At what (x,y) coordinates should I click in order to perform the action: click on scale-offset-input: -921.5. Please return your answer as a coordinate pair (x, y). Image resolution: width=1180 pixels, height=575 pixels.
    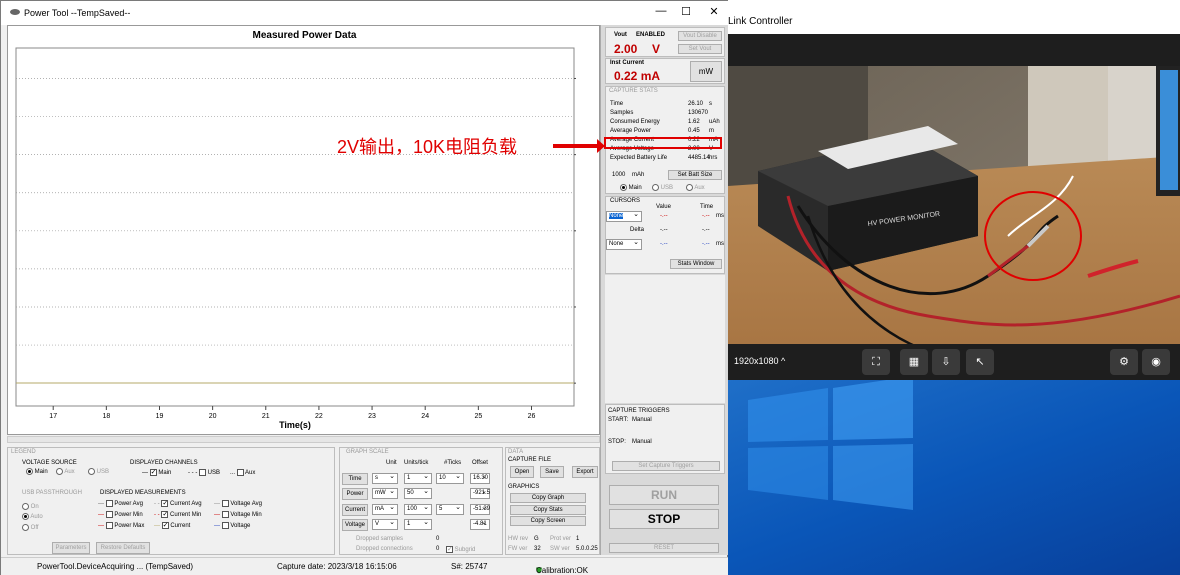
    Looking at the image, I should click on (480, 493).